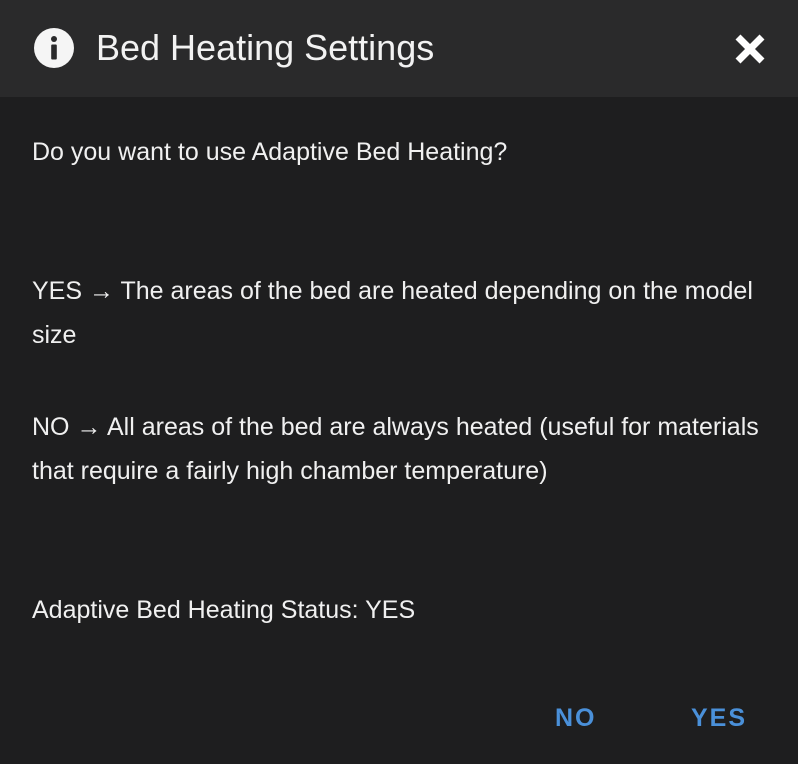  What do you see at coordinates (270, 152) in the screenshot?
I see `question-text: Do you want to use Adaptive Bed Heating?` at bounding box center [270, 152].